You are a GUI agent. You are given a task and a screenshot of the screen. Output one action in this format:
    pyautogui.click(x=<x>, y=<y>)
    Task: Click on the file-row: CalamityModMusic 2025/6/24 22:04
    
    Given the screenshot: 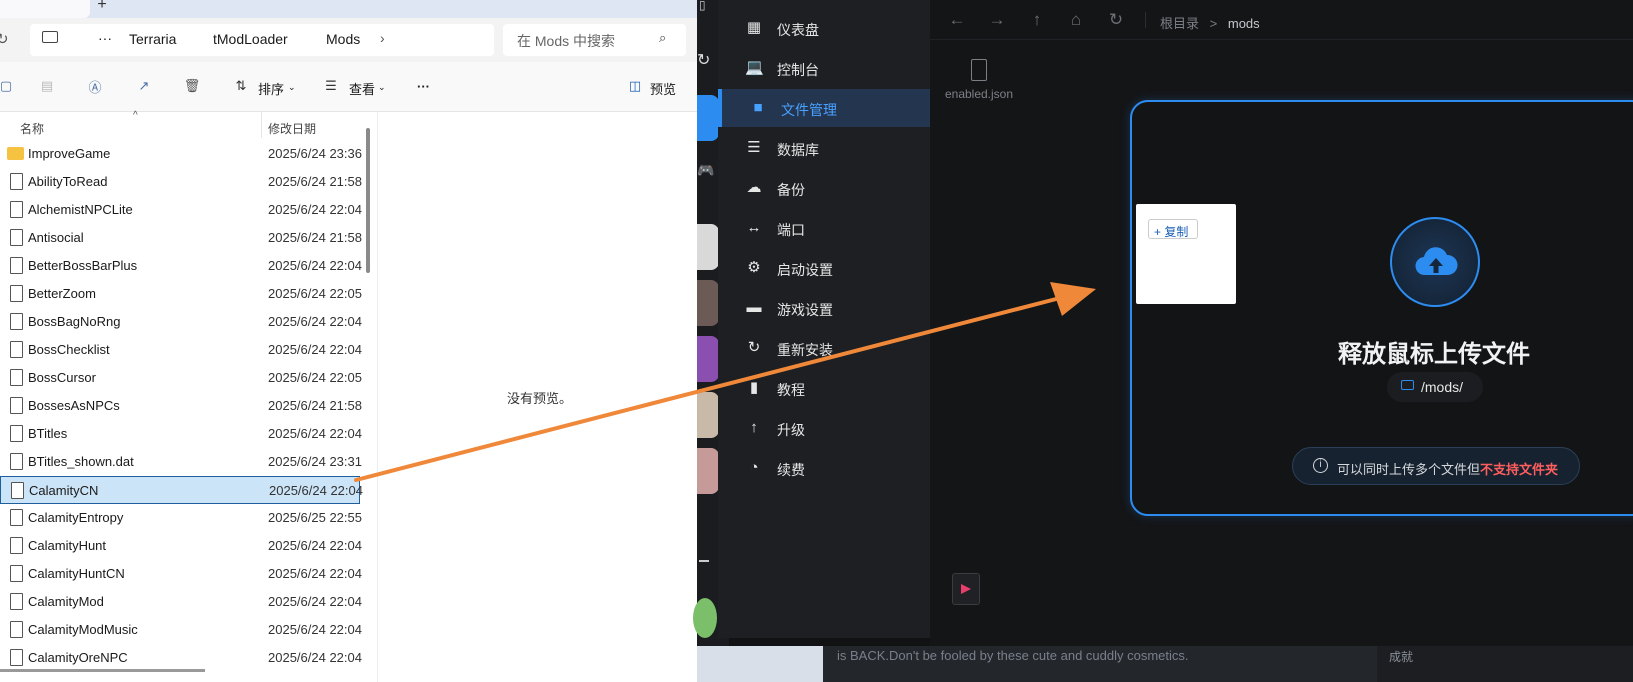 What is the action you would take?
    pyautogui.click(x=181, y=630)
    